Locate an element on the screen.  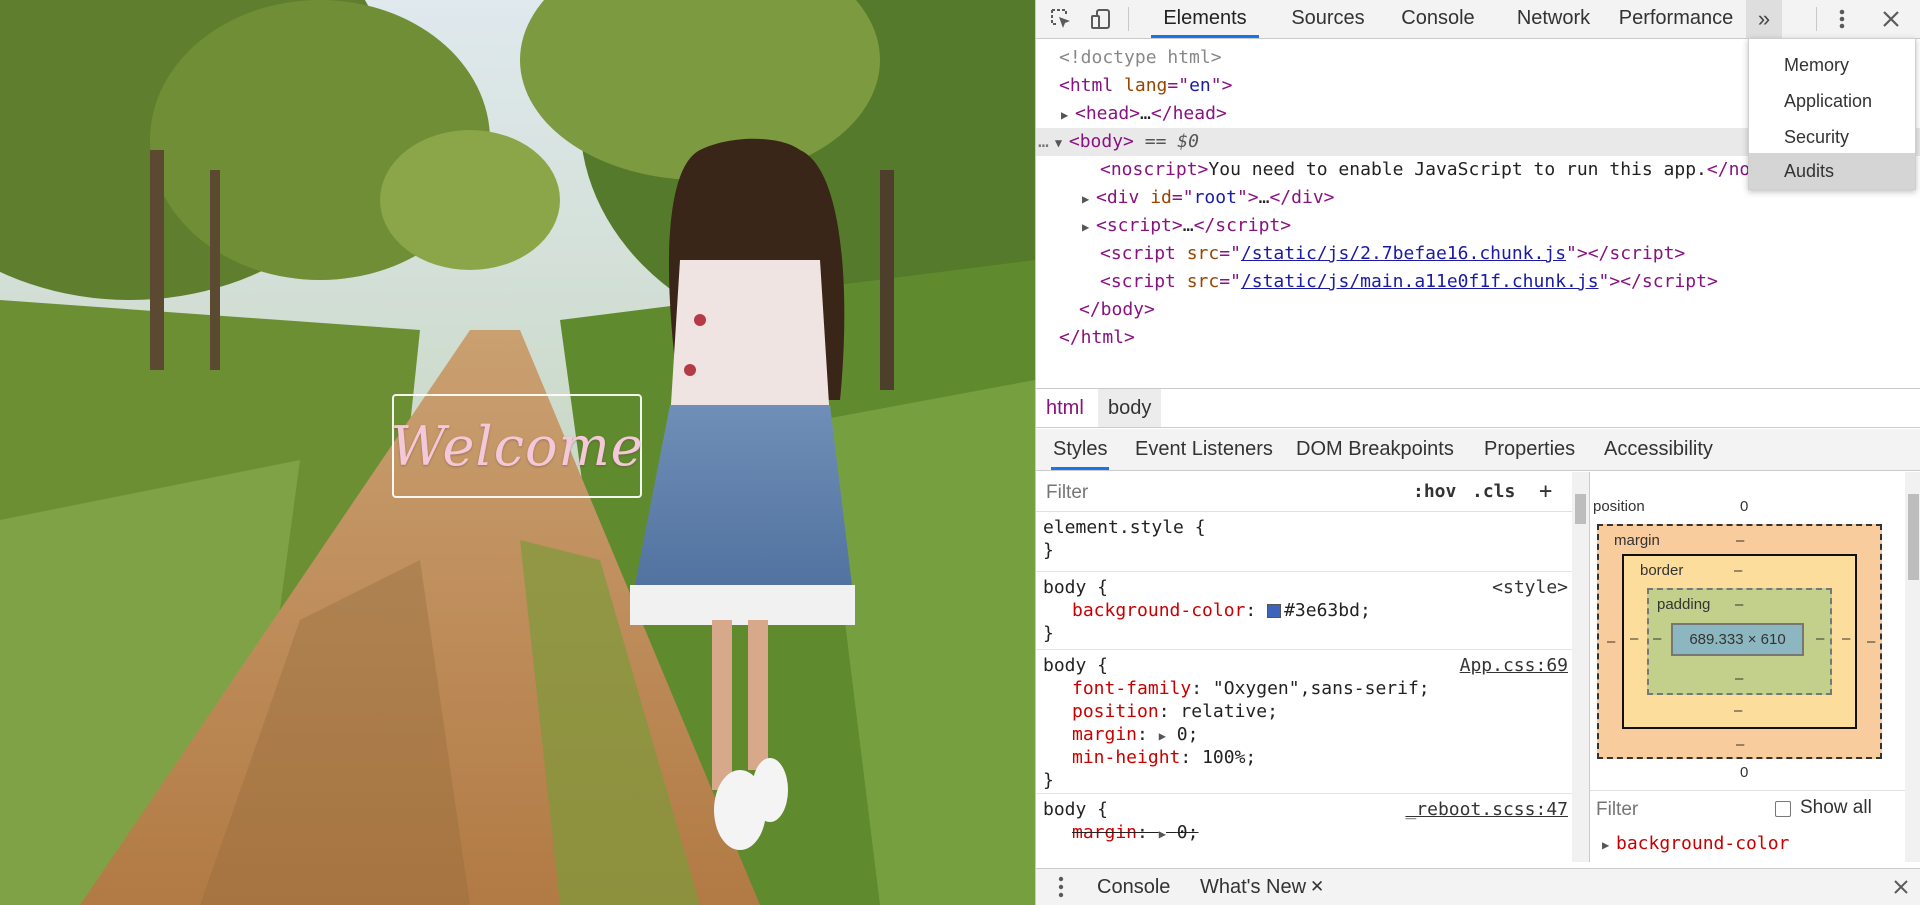
selected-node-marker: == $0 is located at coordinates (1171, 141).